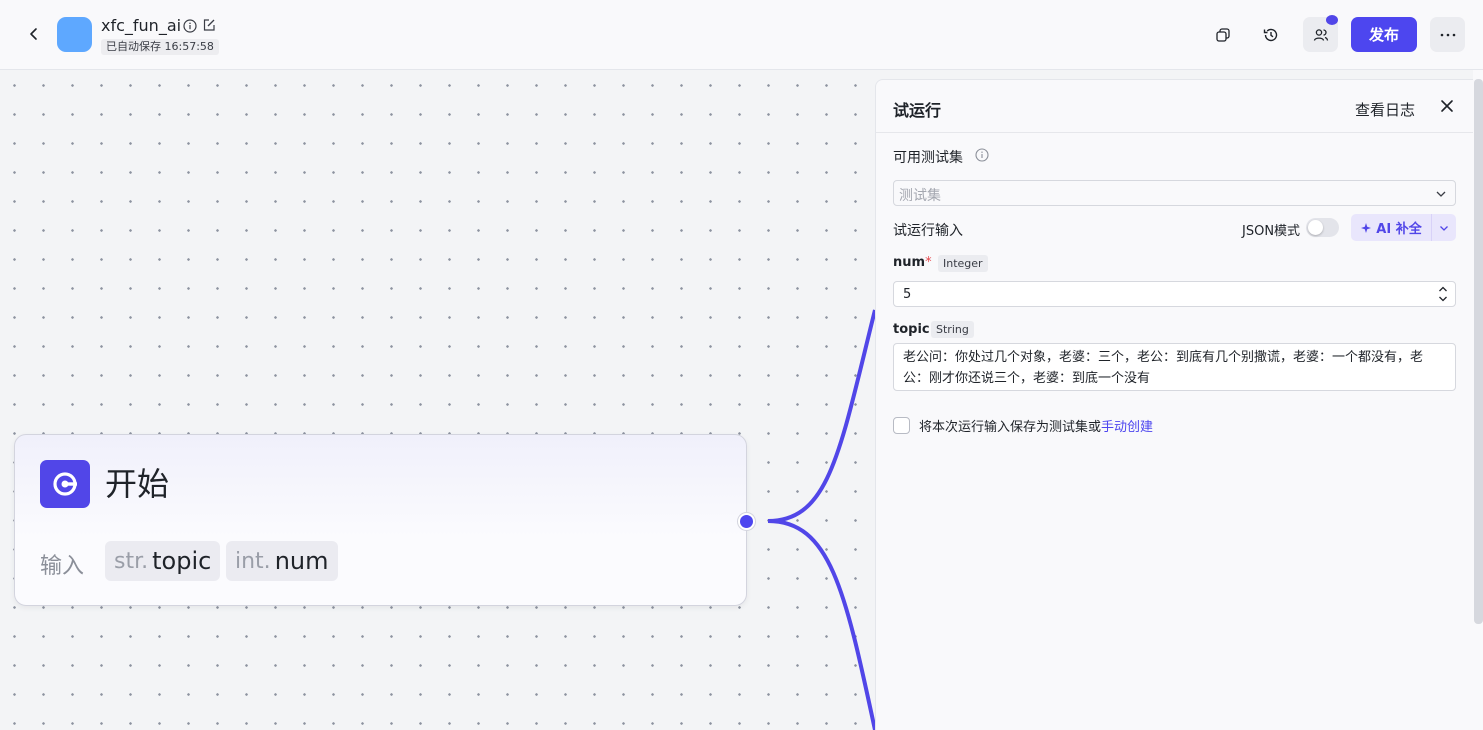 The width and height of the screenshot is (1483, 730). I want to click on save-testset-checkbox, so click(901, 425).